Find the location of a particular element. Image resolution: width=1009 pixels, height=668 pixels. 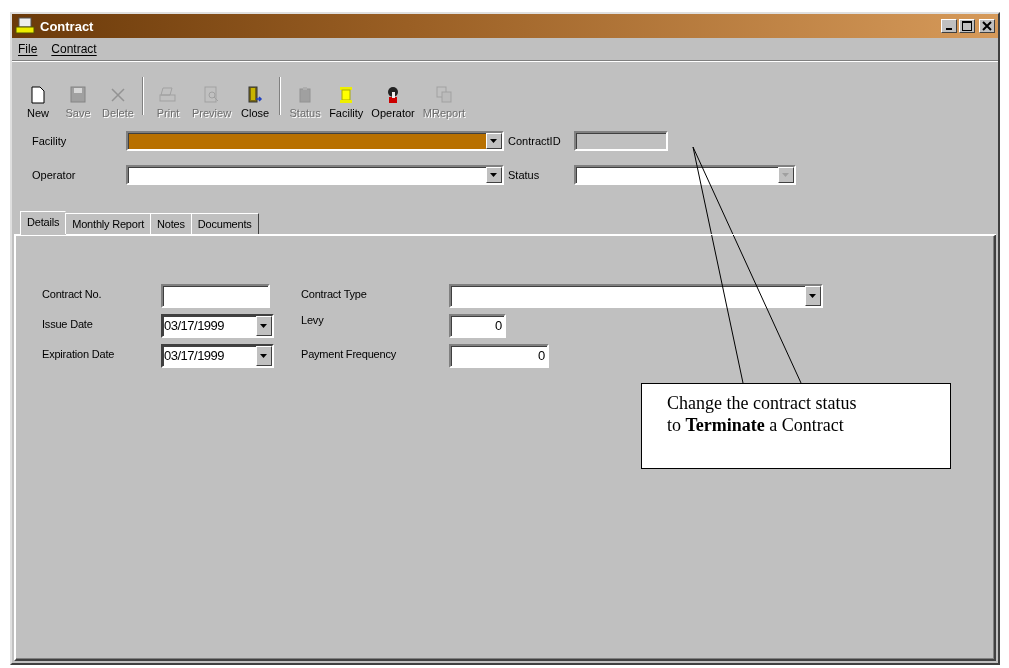

document-icon is located at coordinates (38, 95).